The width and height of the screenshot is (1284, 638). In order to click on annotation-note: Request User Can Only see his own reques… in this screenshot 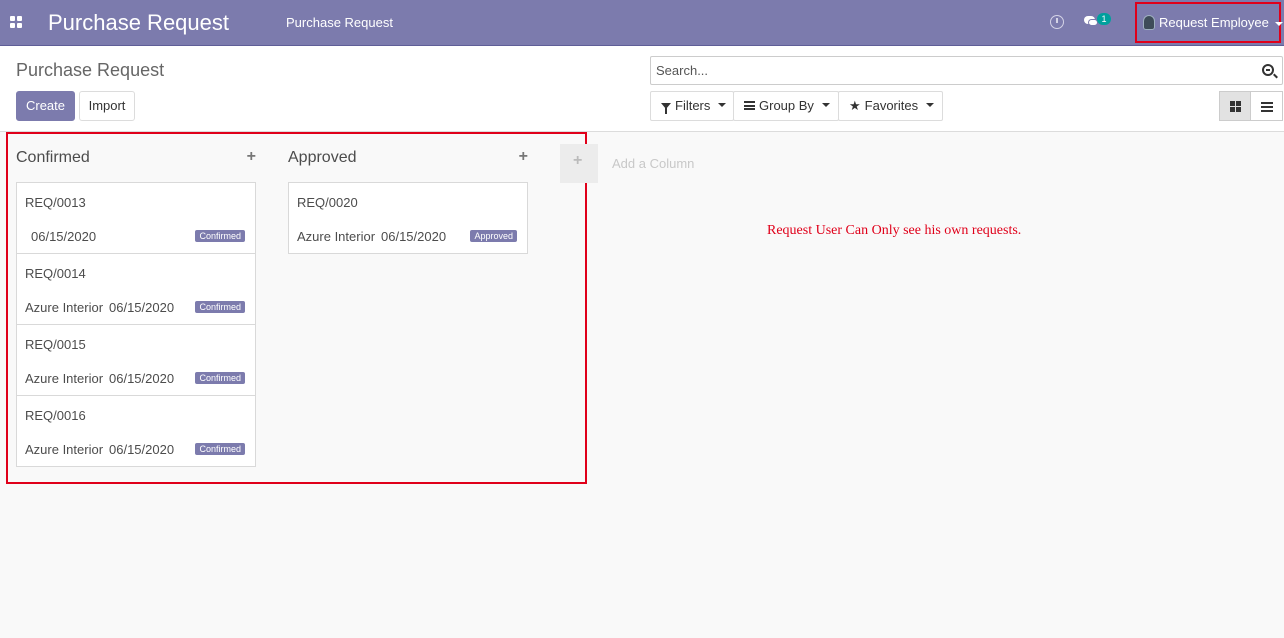, I will do `click(894, 230)`.